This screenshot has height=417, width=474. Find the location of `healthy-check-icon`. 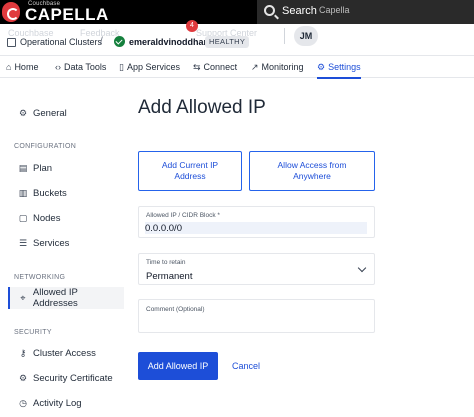

healthy-check-icon is located at coordinates (119, 41).